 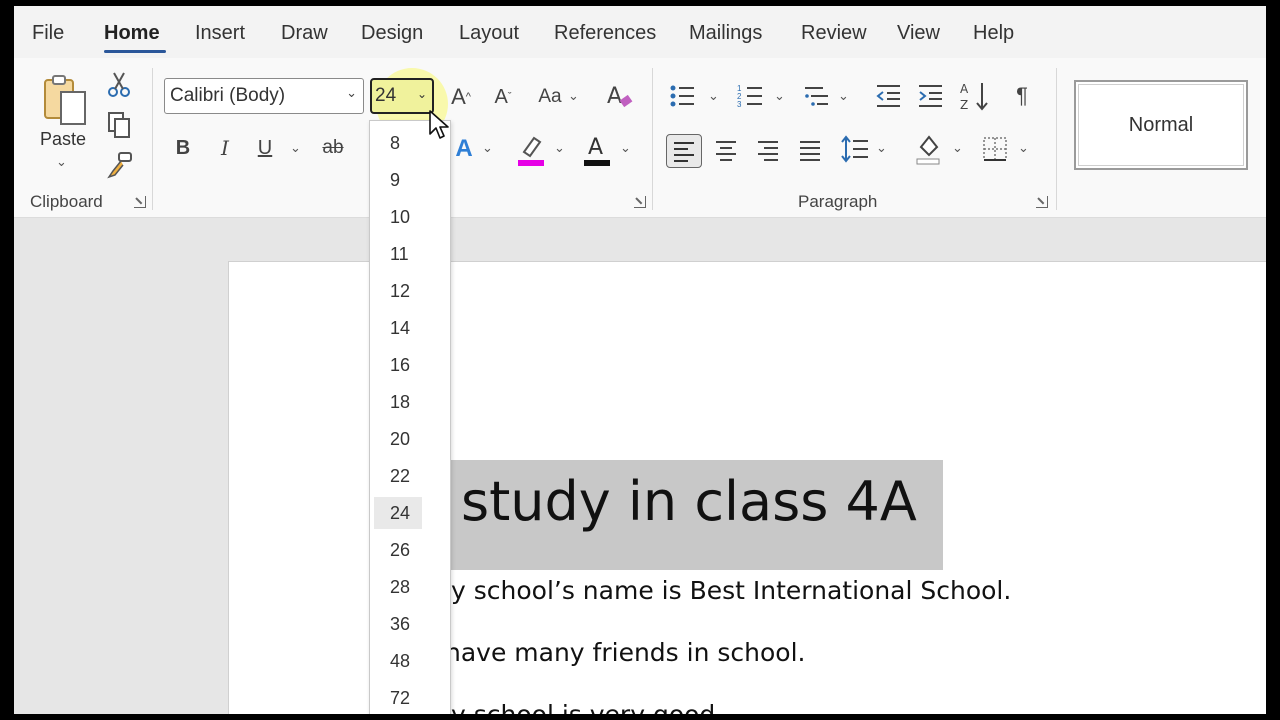 I want to click on style-normal-label: Normal, so click(x=1161, y=124).